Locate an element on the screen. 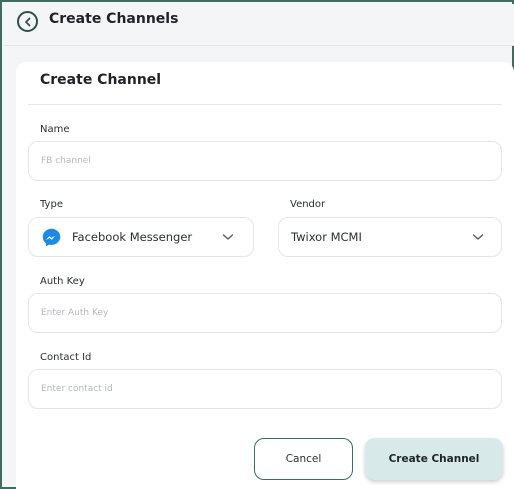 This screenshot has width=514, height=489. name-input is located at coordinates (265, 161).